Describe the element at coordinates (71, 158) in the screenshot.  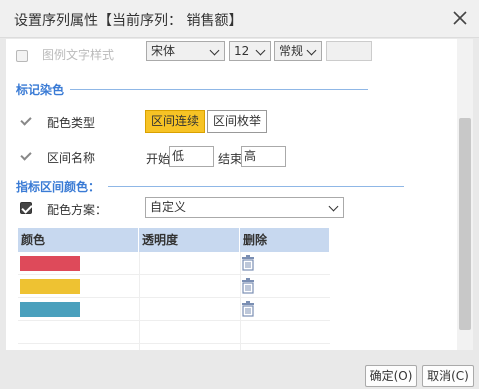
I see `interval-name-label: 区间名称` at that location.